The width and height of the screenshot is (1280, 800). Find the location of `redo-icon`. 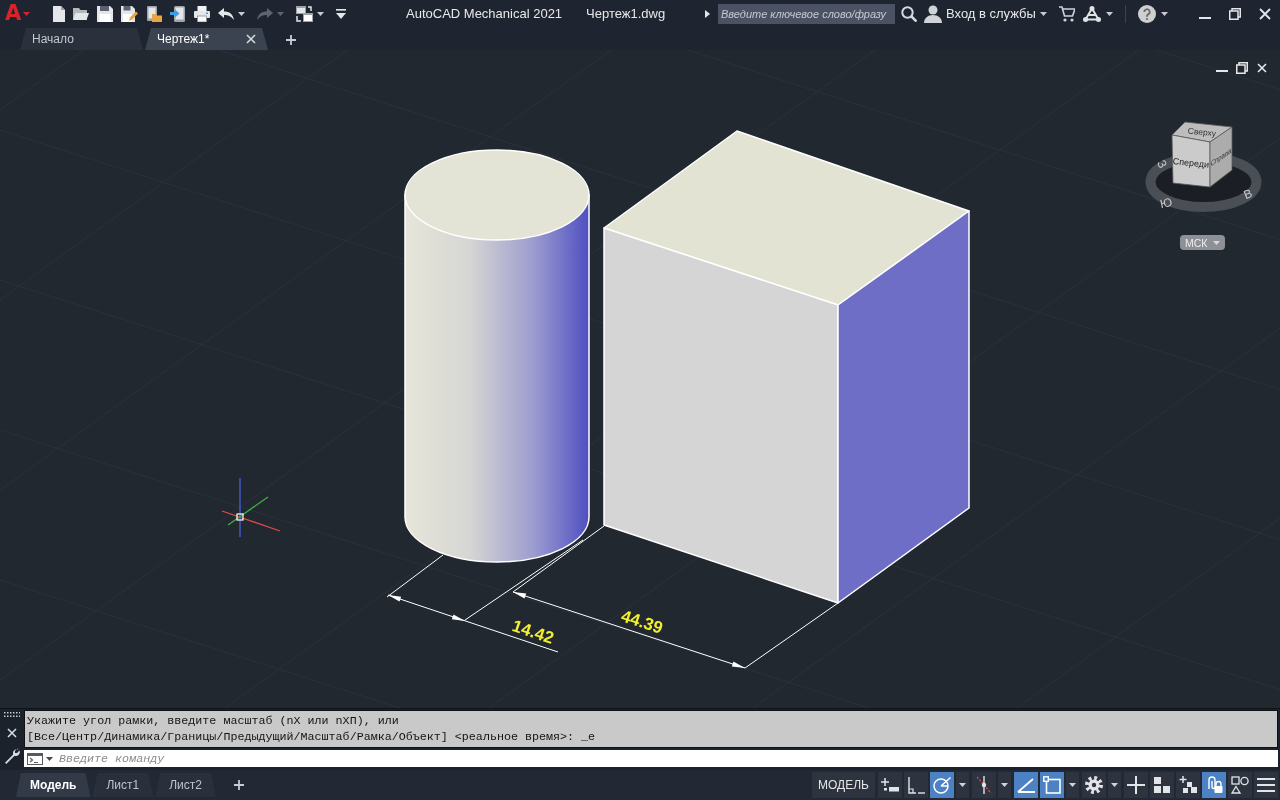

redo-icon is located at coordinates (265, 13).